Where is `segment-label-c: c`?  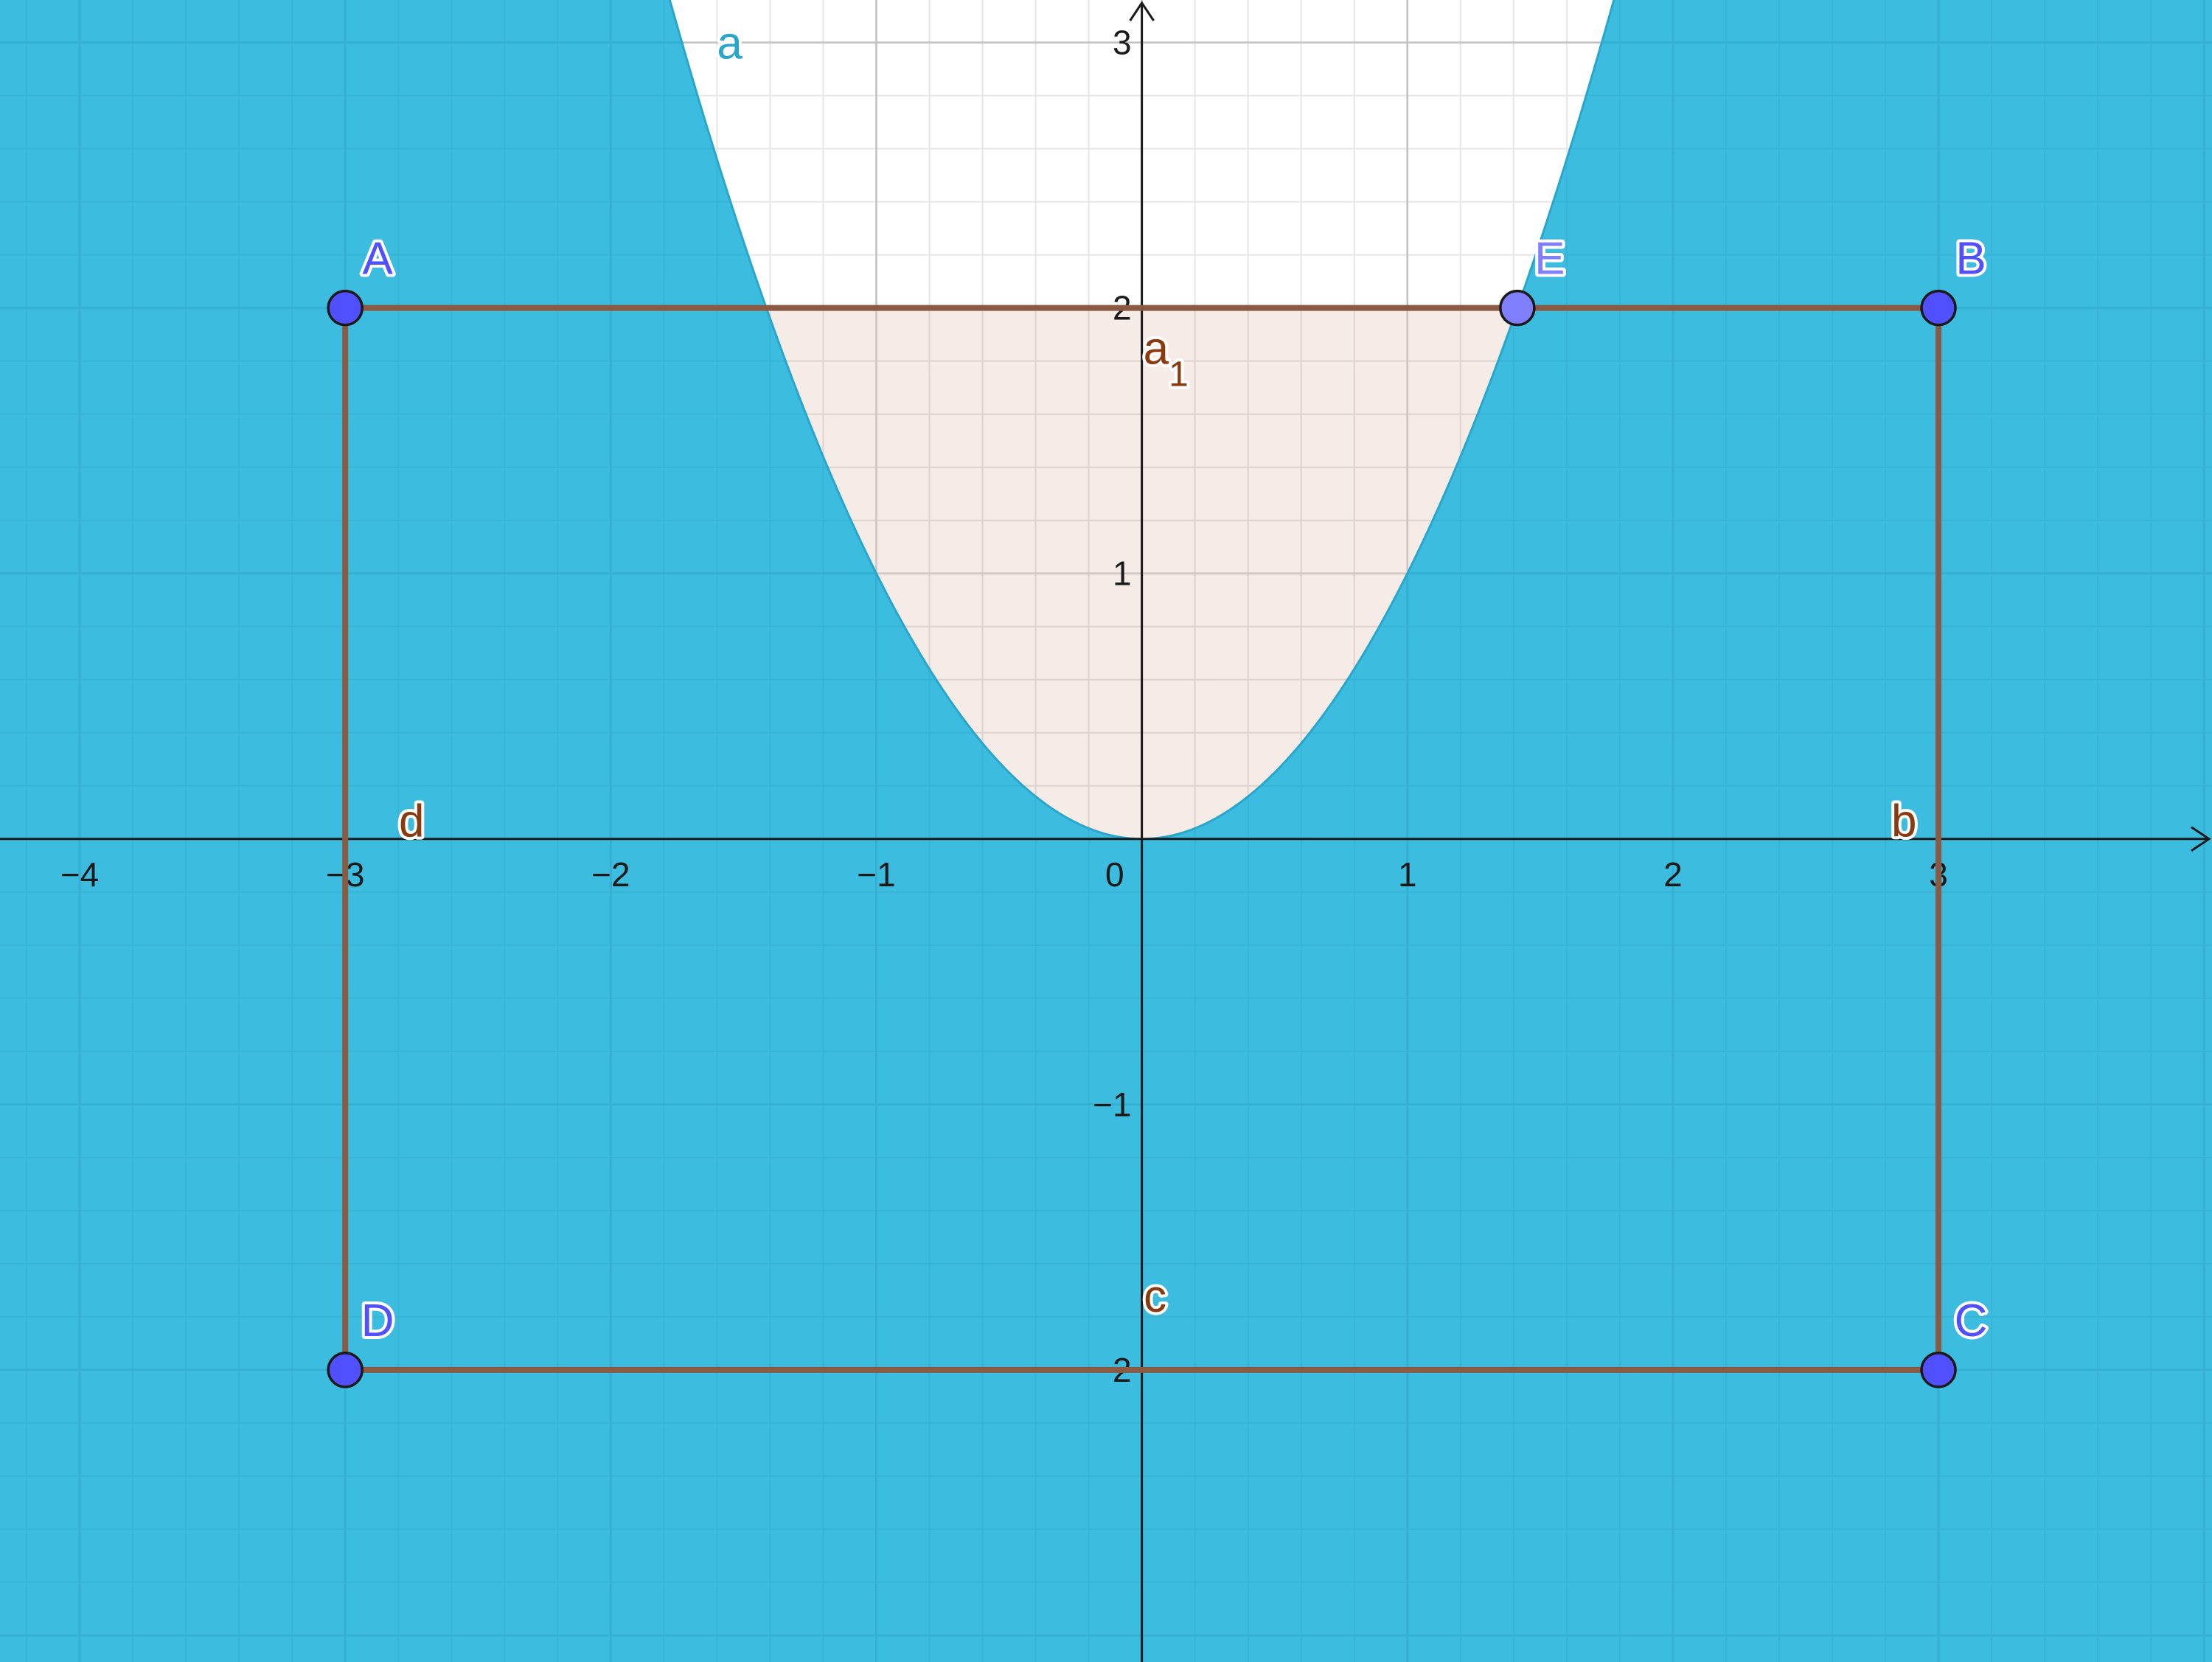 segment-label-c: c is located at coordinates (1155, 1296).